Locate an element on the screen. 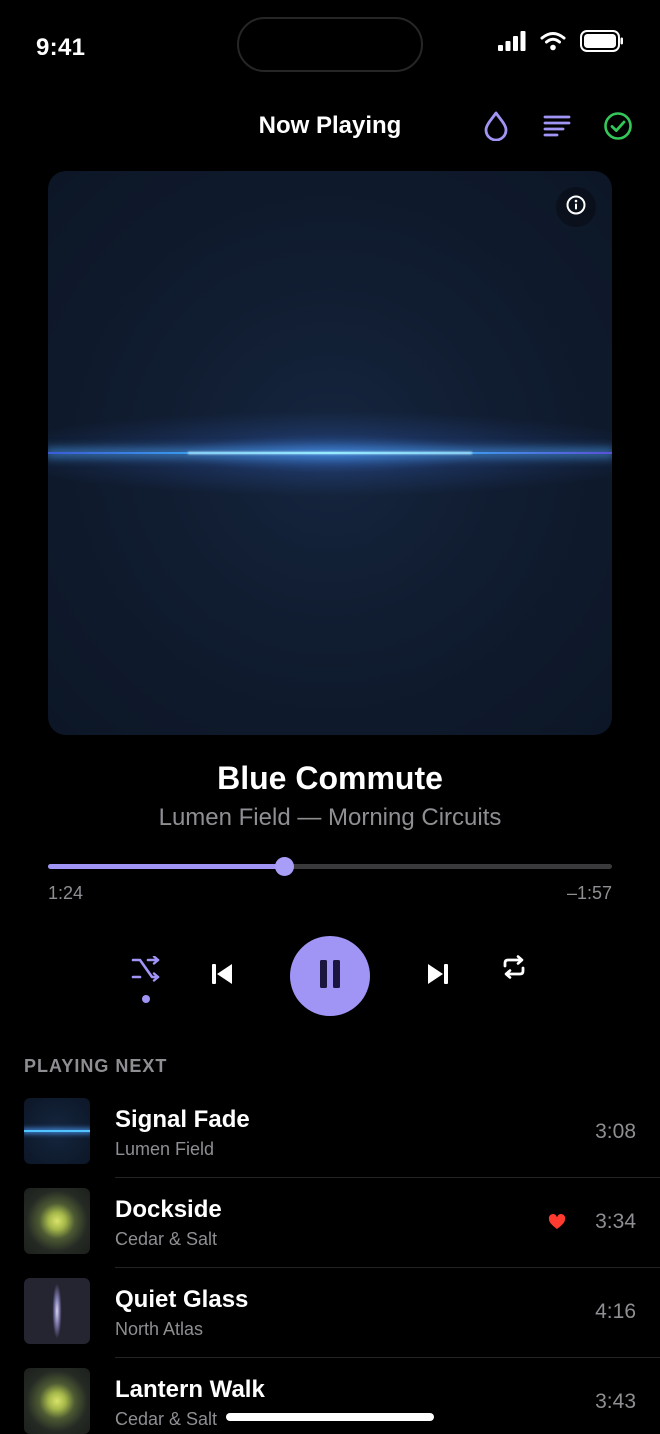 This screenshot has height=1434, width=660. status-bar: 9:41 is located at coordinates (330, 48).